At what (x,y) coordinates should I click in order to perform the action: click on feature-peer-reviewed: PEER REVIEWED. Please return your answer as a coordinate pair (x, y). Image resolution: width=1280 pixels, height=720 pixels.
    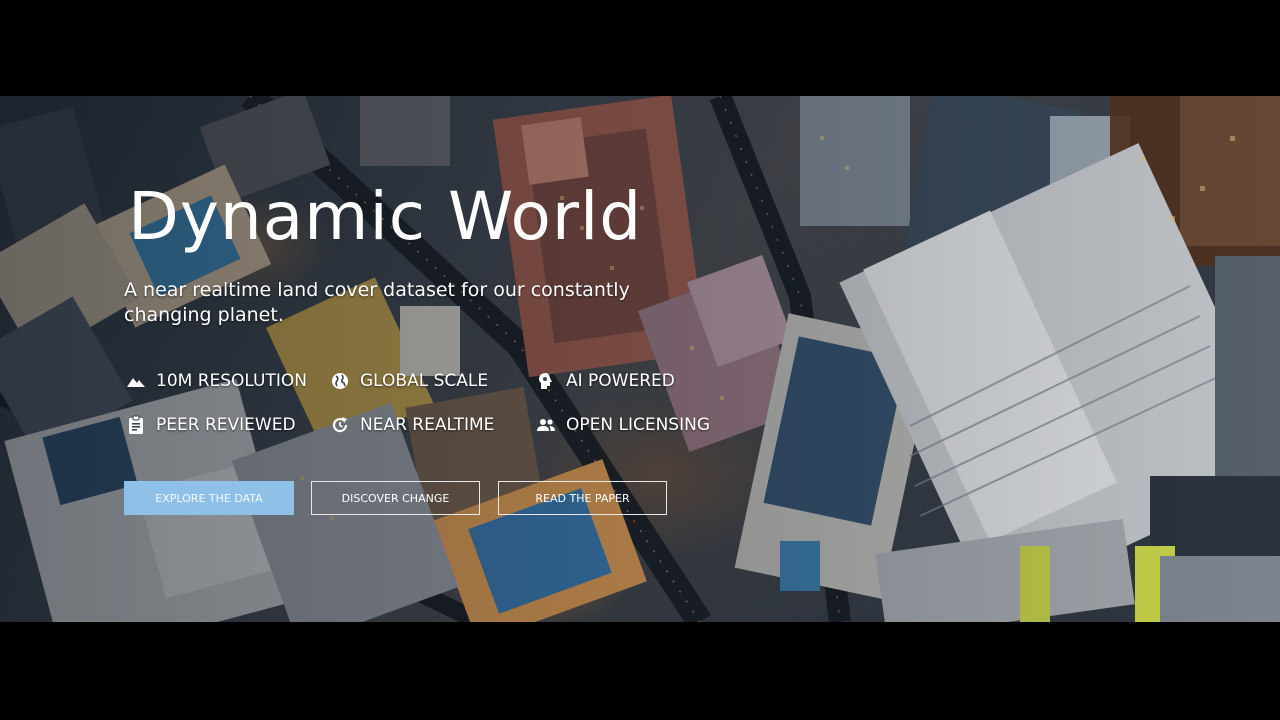
    Looking at the image, I should click on (211, 425).